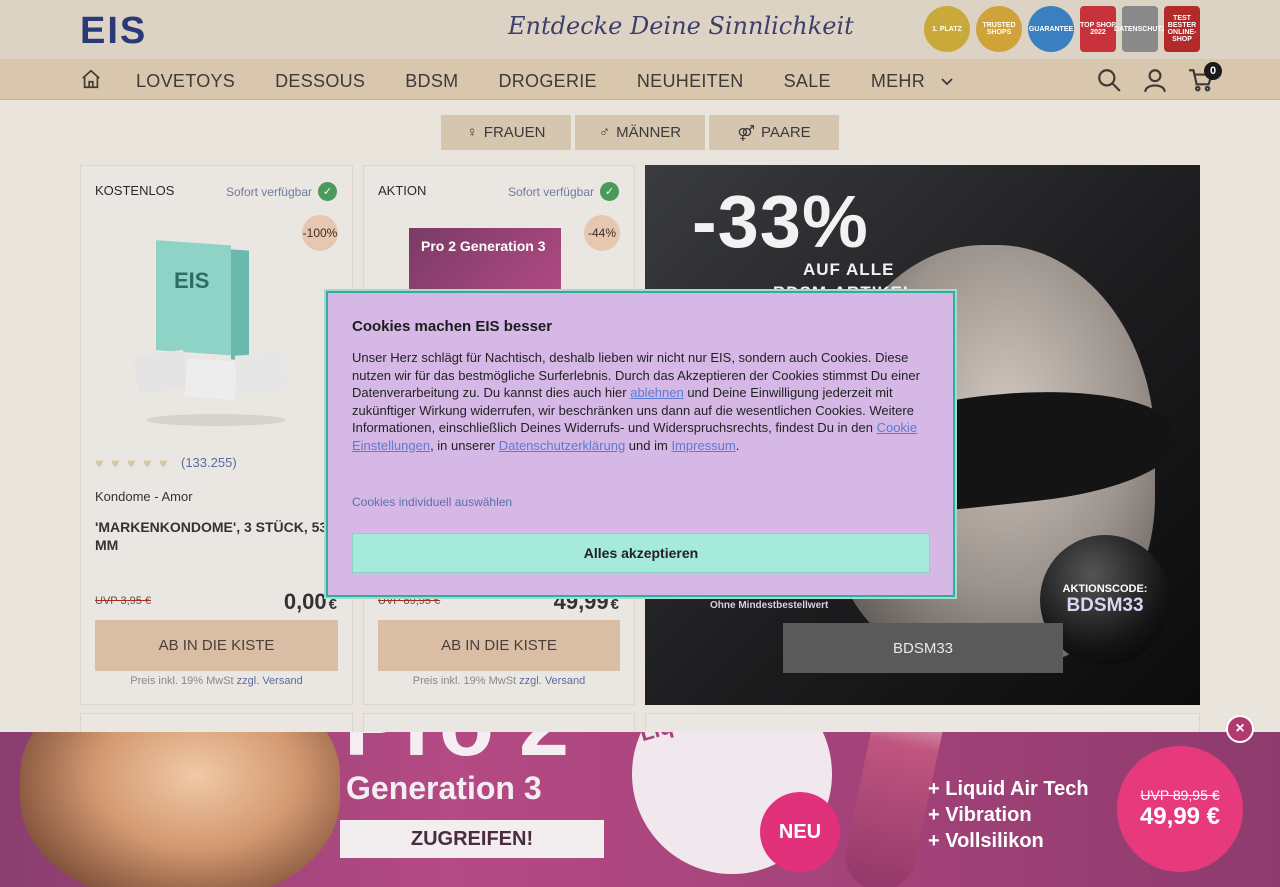 Image resolution: width=1280 pixels, height=887 pixels. I want to click on svg-text: EIS, so click(191, 280).